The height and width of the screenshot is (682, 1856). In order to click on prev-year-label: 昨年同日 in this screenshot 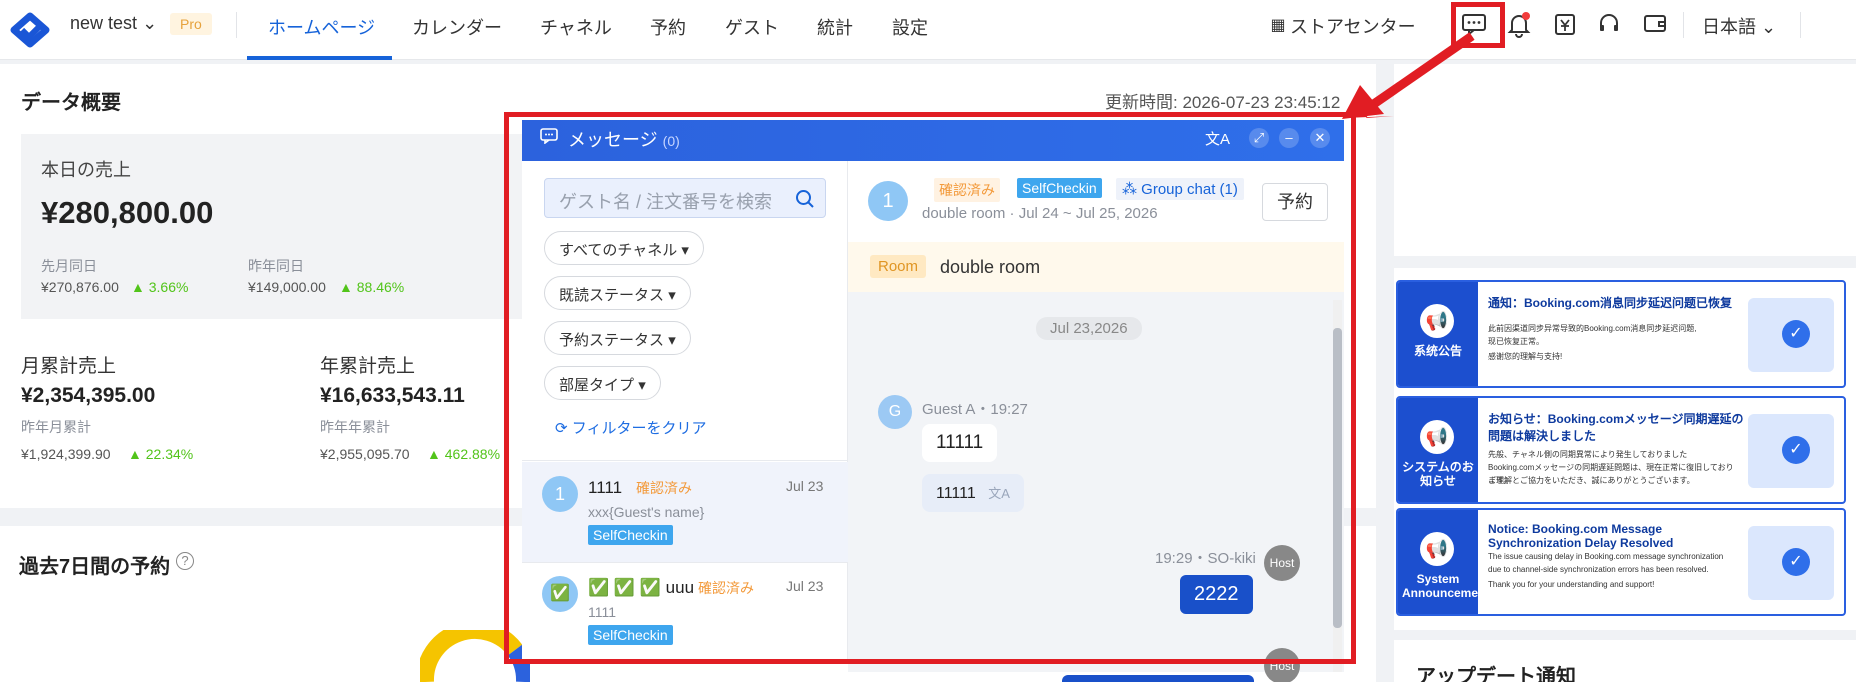, I will do `click(276, 266)`.